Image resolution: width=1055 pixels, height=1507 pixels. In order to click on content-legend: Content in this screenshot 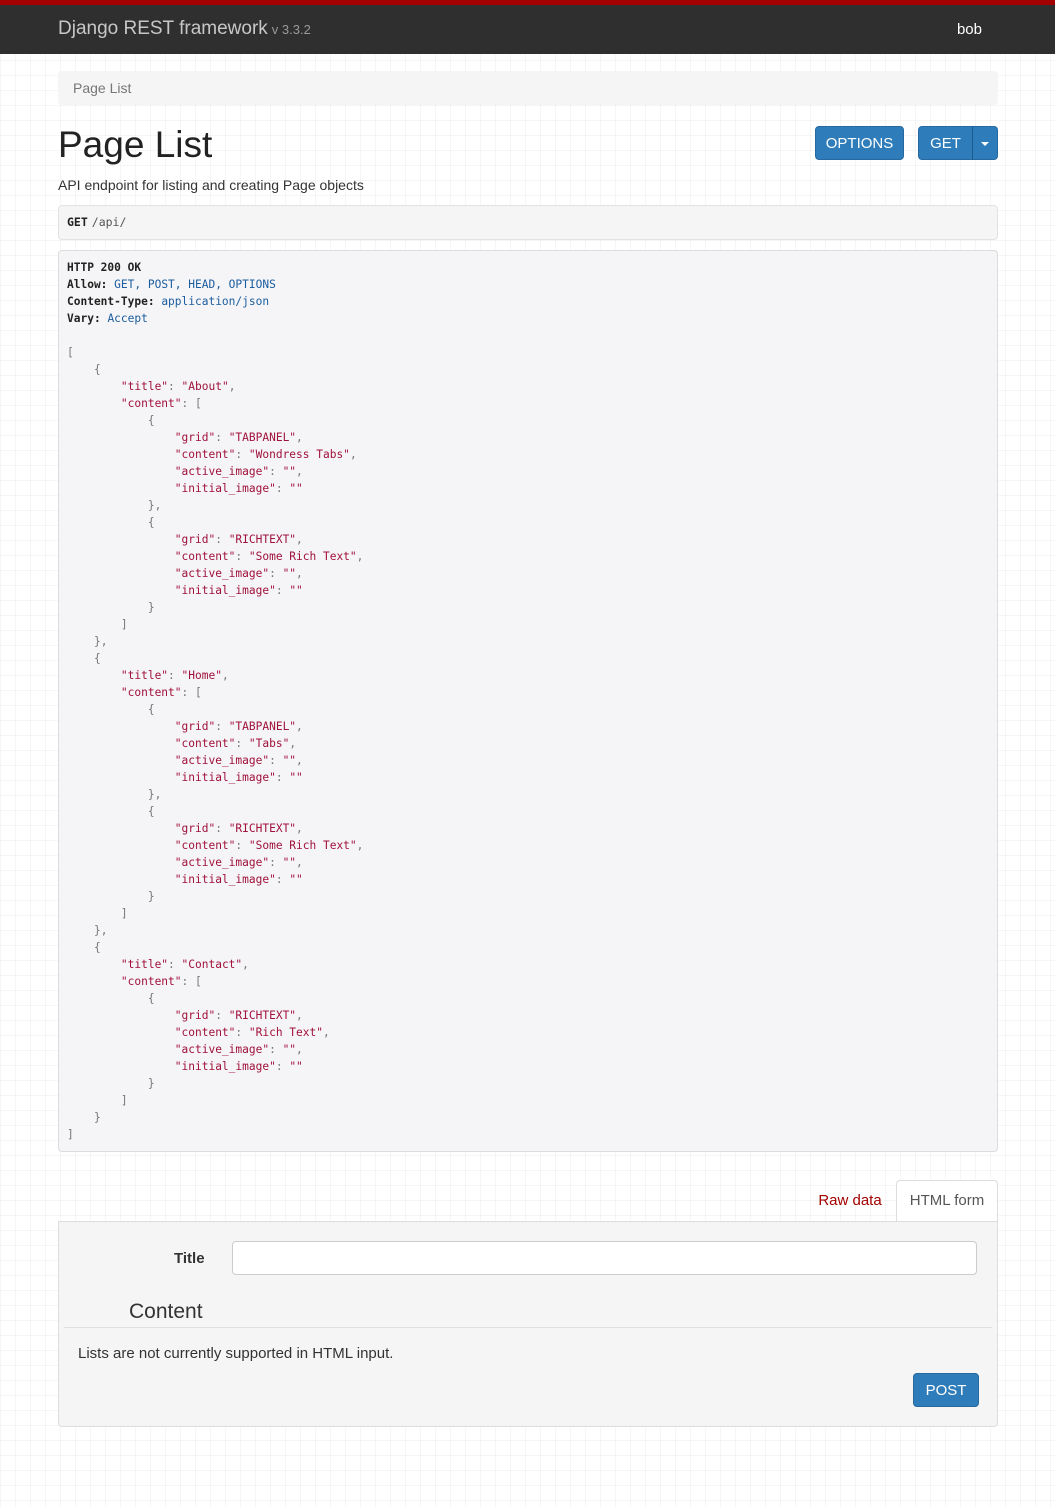, I will do `click(166, 1311)`.